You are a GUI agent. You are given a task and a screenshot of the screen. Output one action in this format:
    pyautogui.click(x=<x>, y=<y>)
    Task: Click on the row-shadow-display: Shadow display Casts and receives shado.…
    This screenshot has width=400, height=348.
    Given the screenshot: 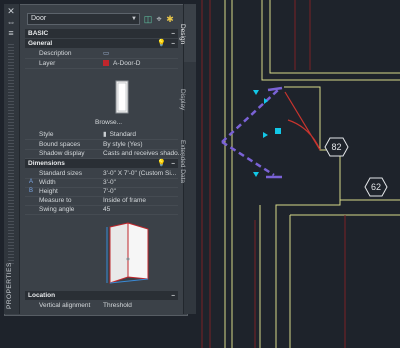 What is the action you would take?
    pyautogui.click(x=104, y=154)
    